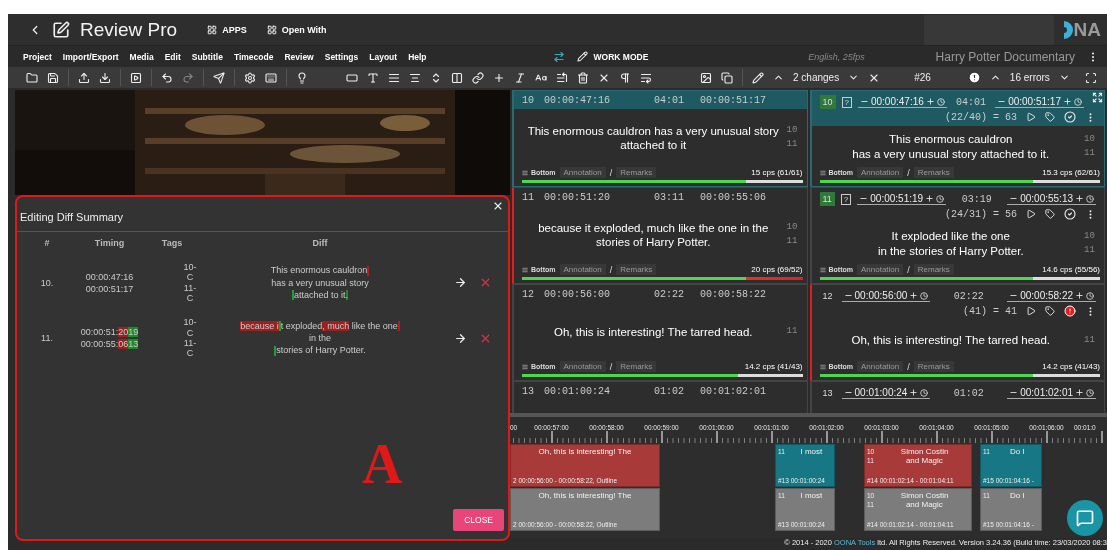 This screenshot has width=1107, height=550. What do you see at coordinates (167, 77) in the screenshot?
I see `undo-icon` at bounding box center [167, 77].